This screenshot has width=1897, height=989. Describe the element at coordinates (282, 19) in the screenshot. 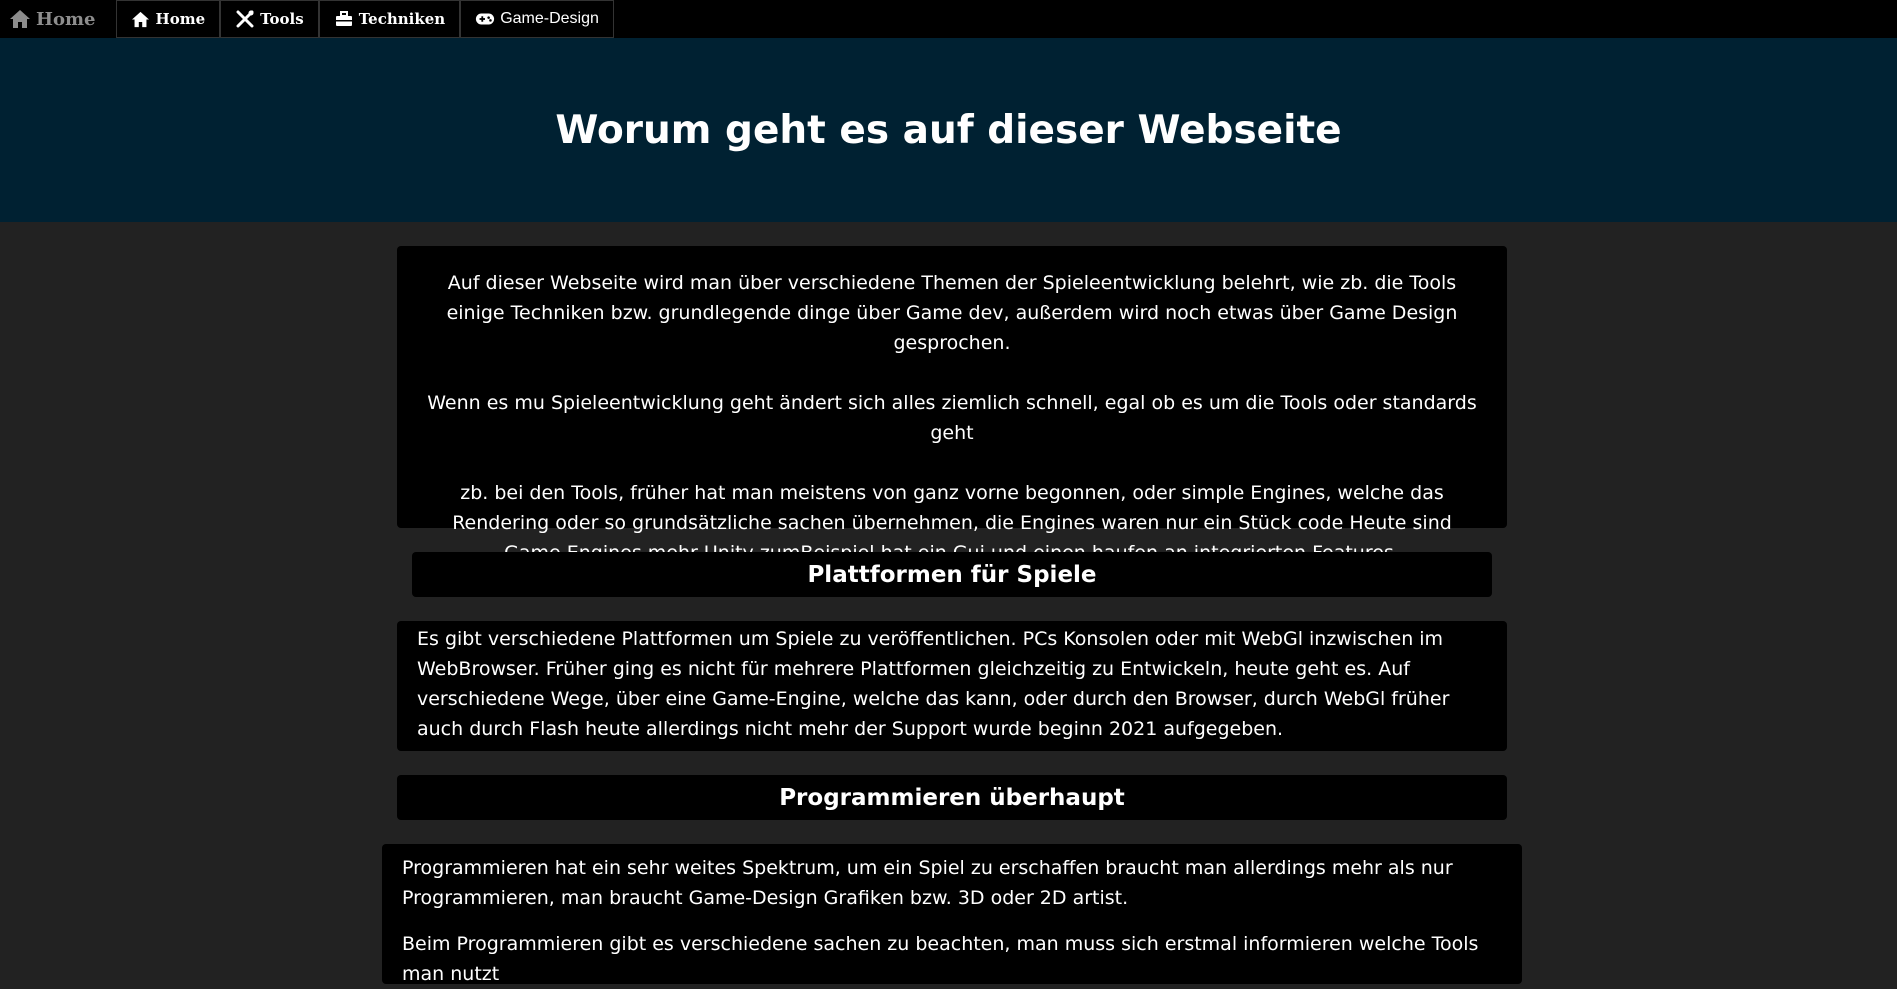

I see `nav-item-label: Tools` at that location.